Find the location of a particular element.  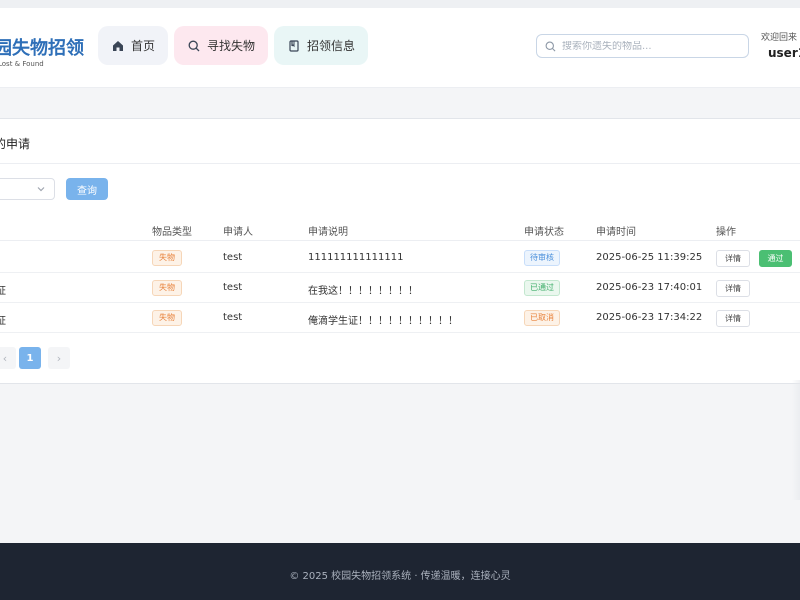

apply-time: 2025-06-23 17:40:01 is located at coordinates (649, 287).